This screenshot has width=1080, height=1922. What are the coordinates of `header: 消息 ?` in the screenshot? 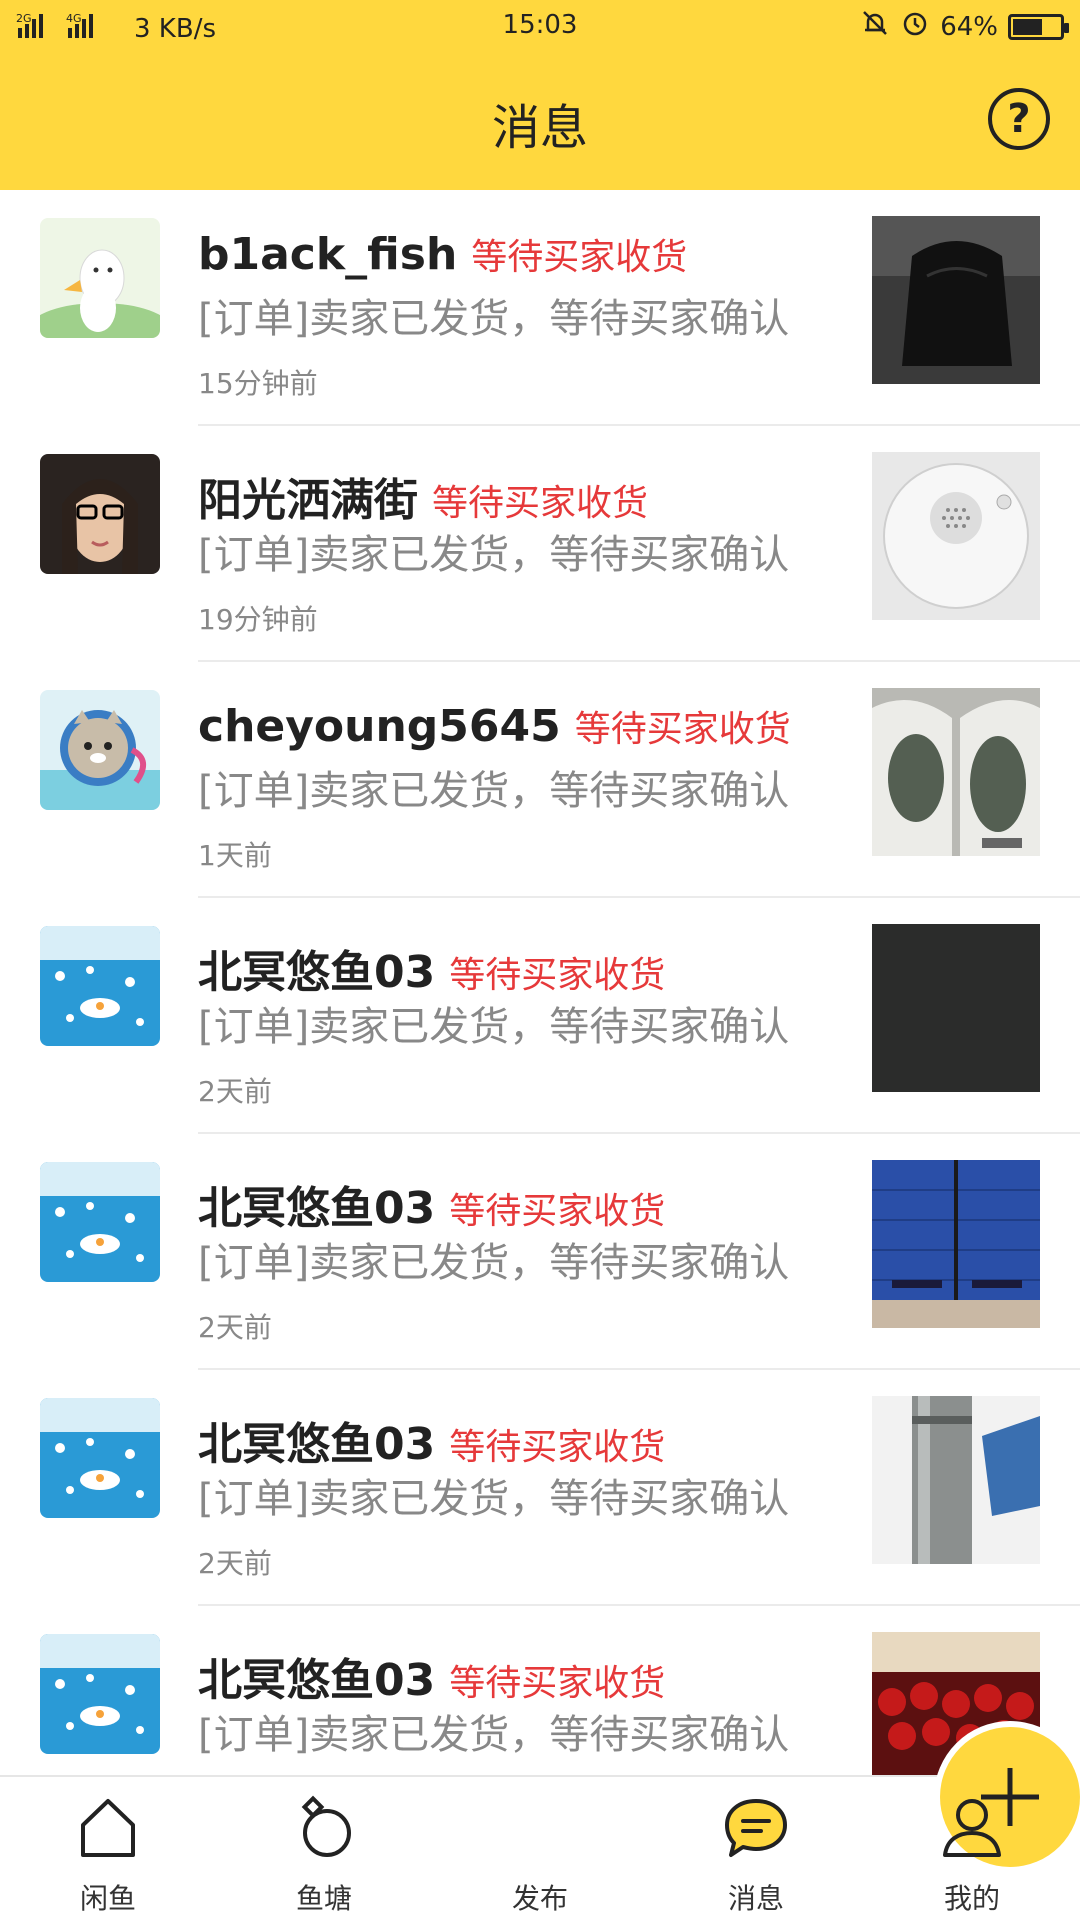 It's located at (540, 121).